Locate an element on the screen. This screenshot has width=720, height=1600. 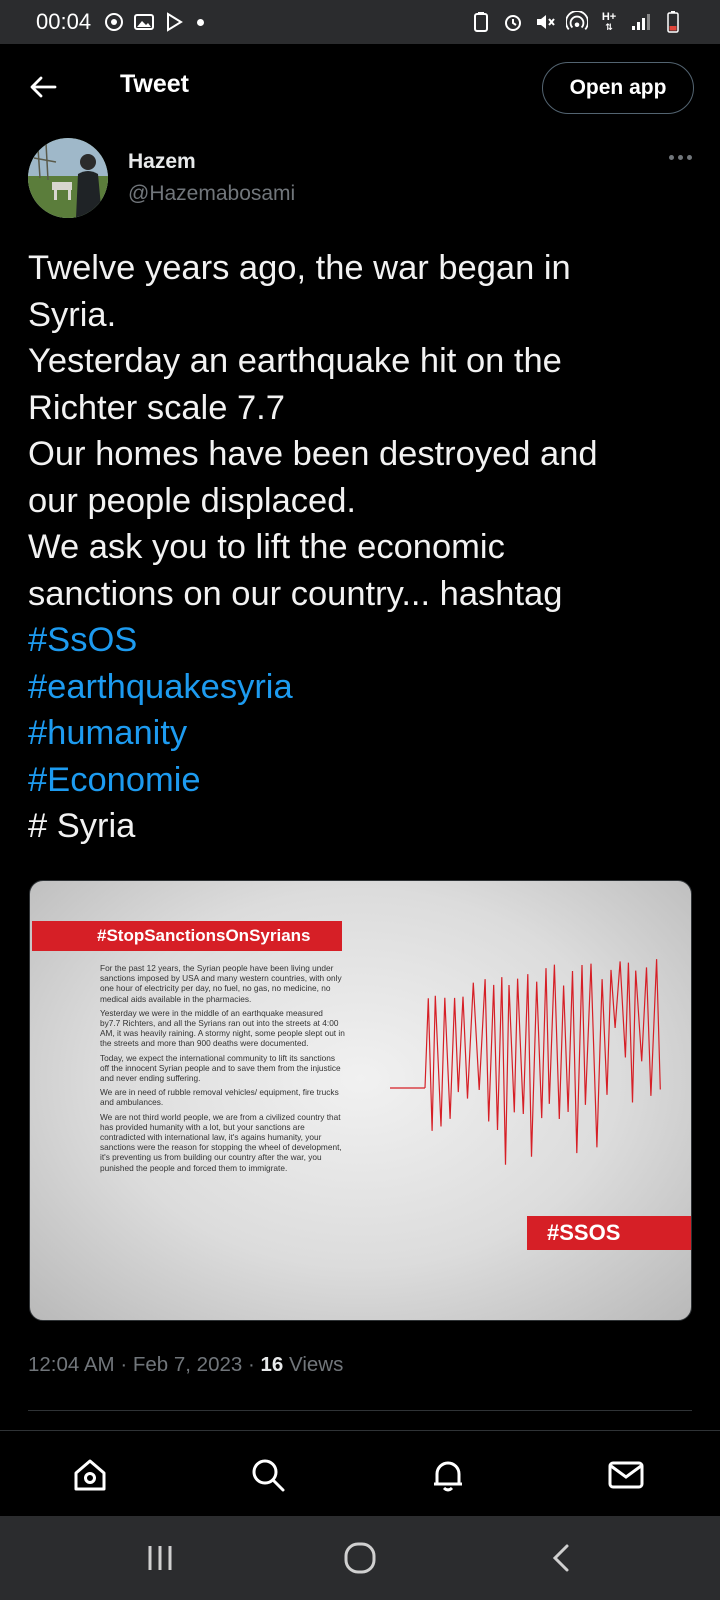
search-icon is located at coordinates (268, 1475).